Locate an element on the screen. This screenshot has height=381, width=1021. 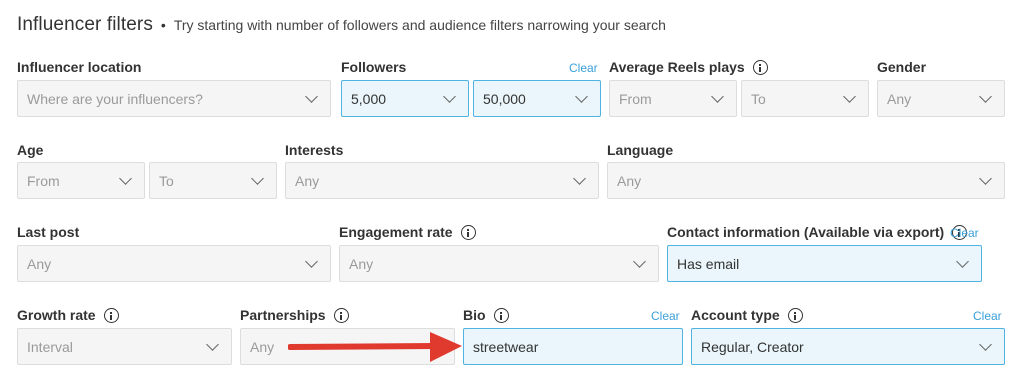
growth-rate-value: Interval is located at coordinates (50, 346).